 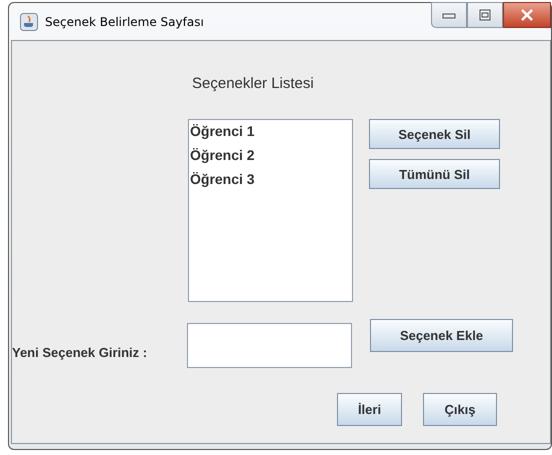 What do you see at coordinates (434, 174) in the screenshot?
I see `action-button: Tümünü Sil` at bounding box center [434, 174].